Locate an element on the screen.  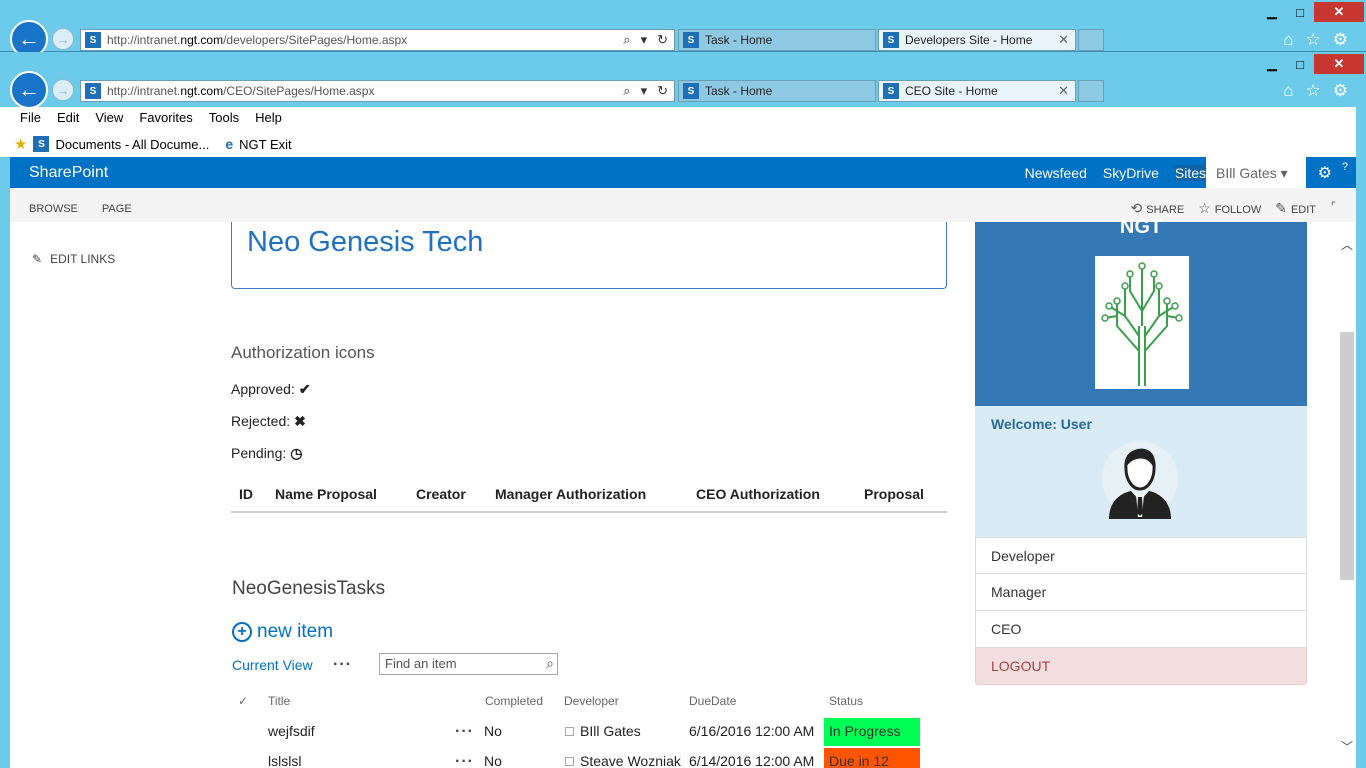
menu-help: Help is located at coordinates (268, 117).